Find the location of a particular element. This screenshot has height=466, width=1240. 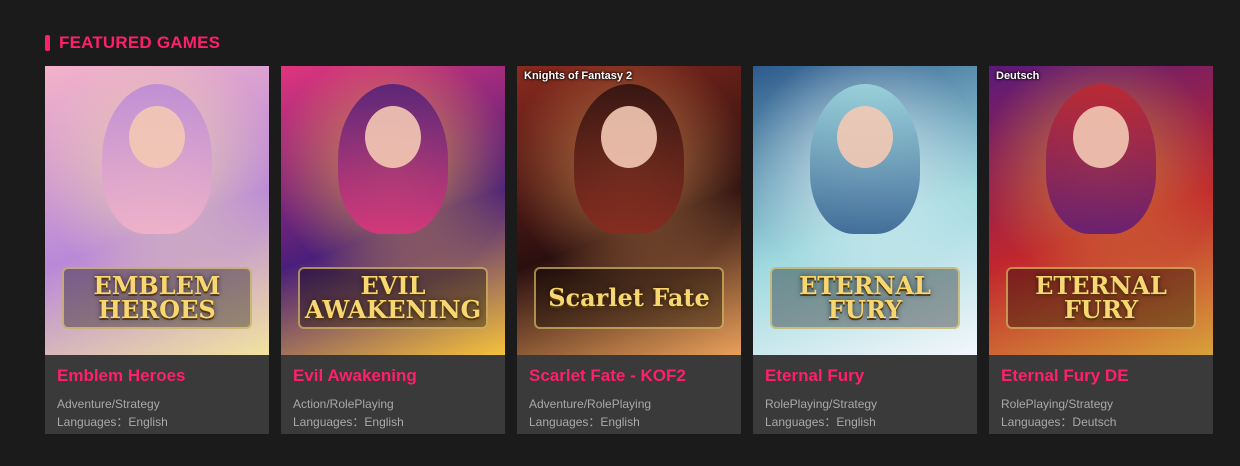

game-logo: EVIL AWAKENING is located at coordinates (393, 298).